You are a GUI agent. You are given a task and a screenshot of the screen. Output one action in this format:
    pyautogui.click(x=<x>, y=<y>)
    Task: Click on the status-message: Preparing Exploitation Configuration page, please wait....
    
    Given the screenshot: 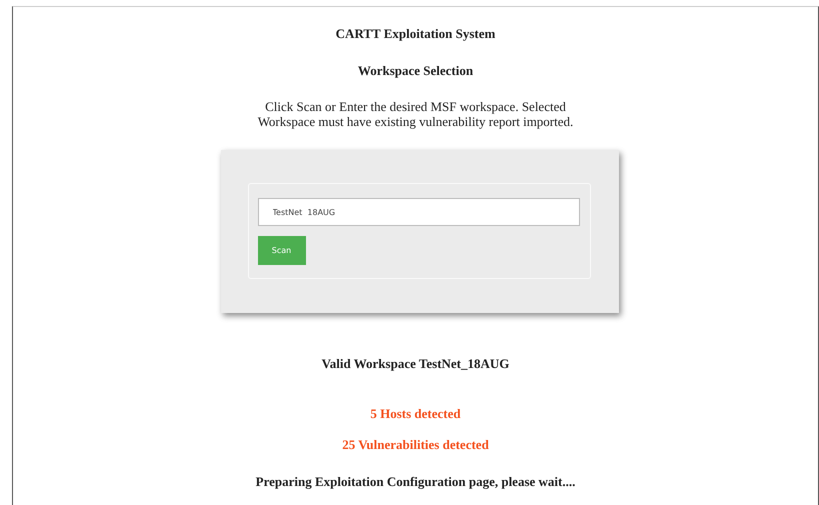 What is the action you would take?
    pyautogui.click(x=416, y=482)
    